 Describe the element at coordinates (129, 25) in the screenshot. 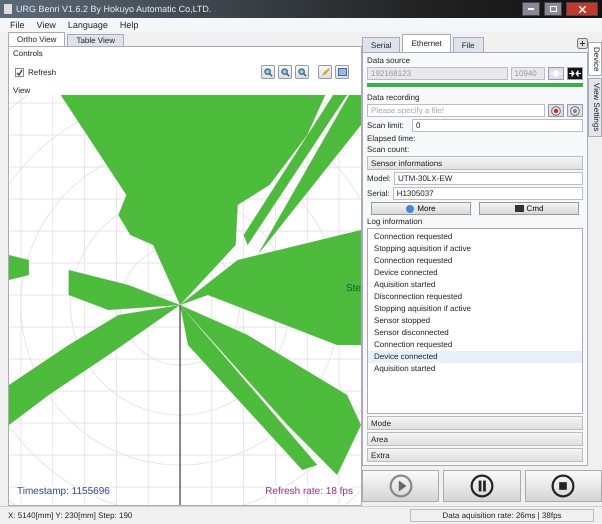

I see `menu-item: Help` at that location.